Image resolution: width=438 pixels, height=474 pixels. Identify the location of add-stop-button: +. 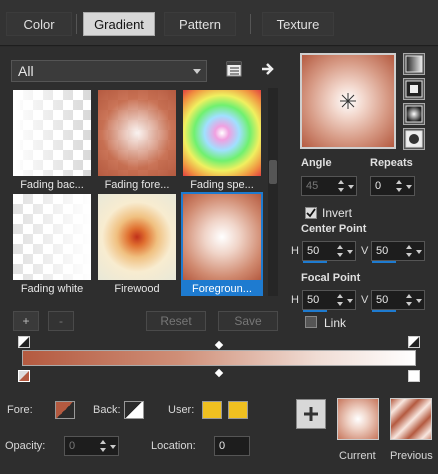
(26, 321).